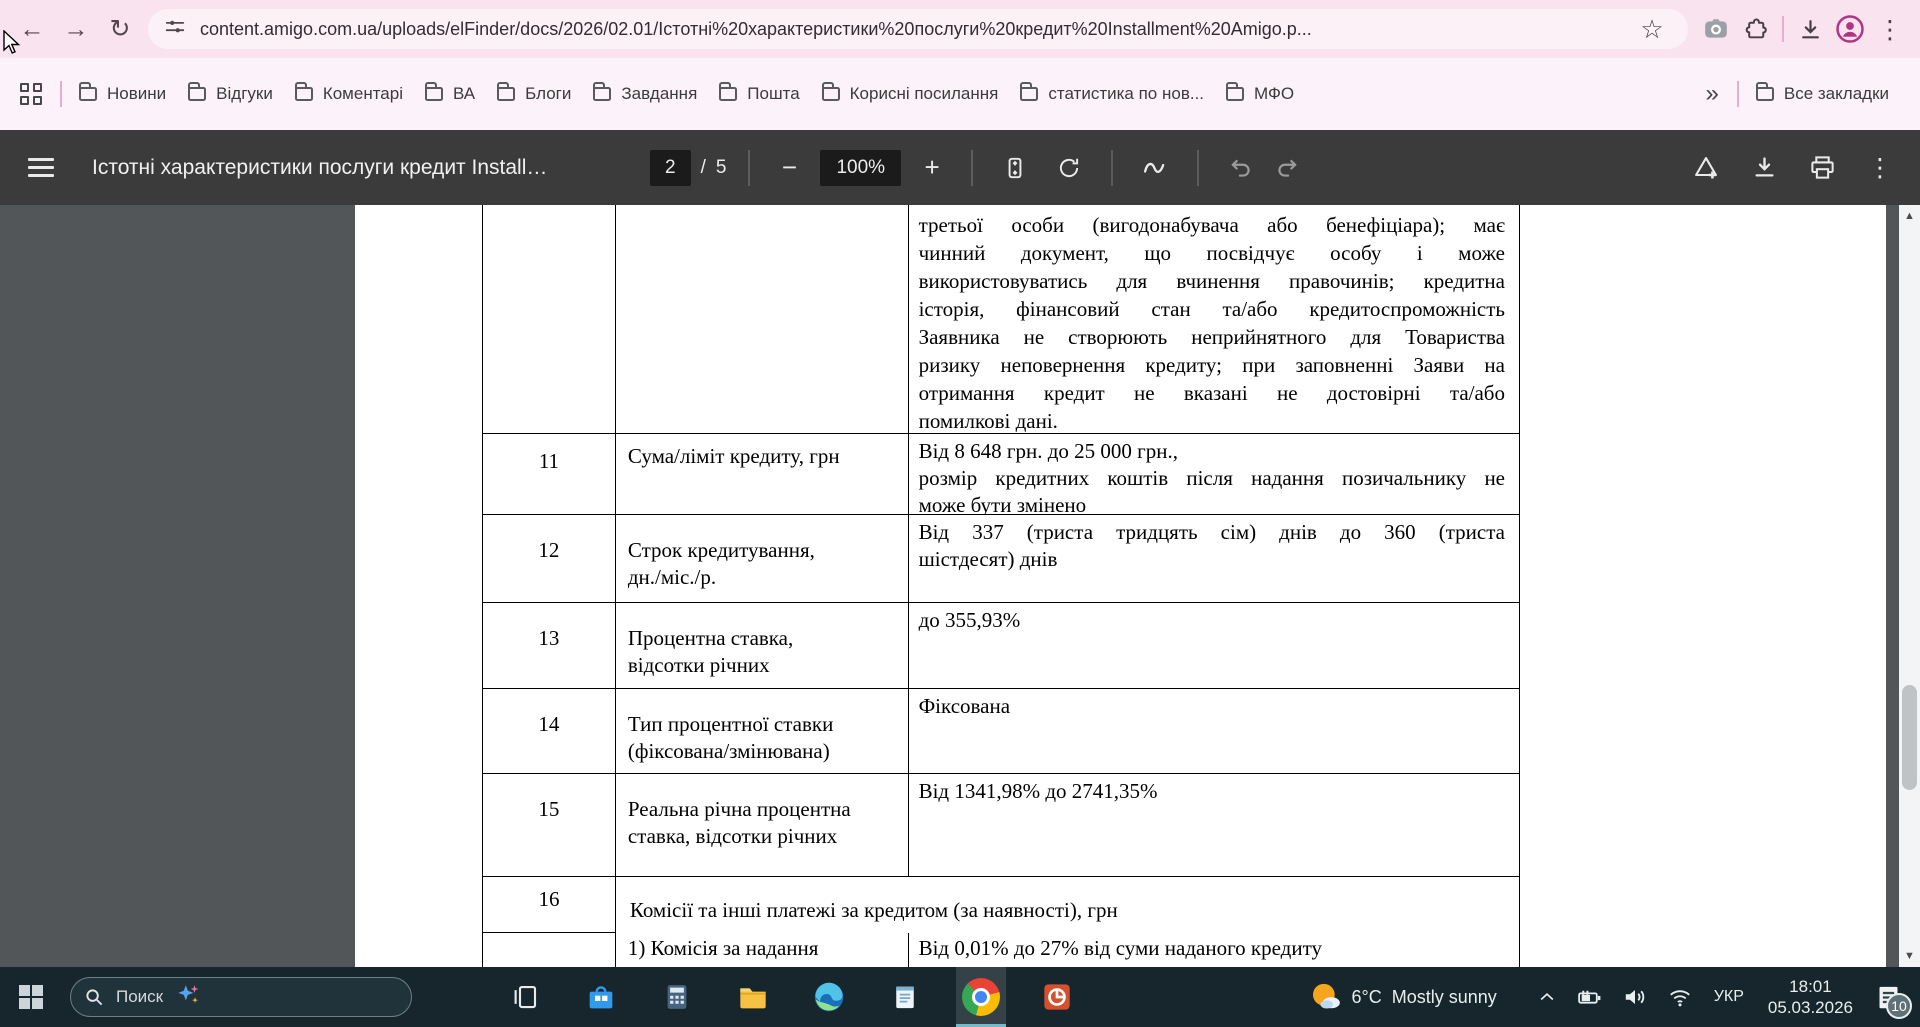 Image resolution: width=1920 pixels, height=1027 pixels. Describe the element at coordinates (1890, 29) in the screenshot. I see `browser-menu-icon: ⋮` at that location.